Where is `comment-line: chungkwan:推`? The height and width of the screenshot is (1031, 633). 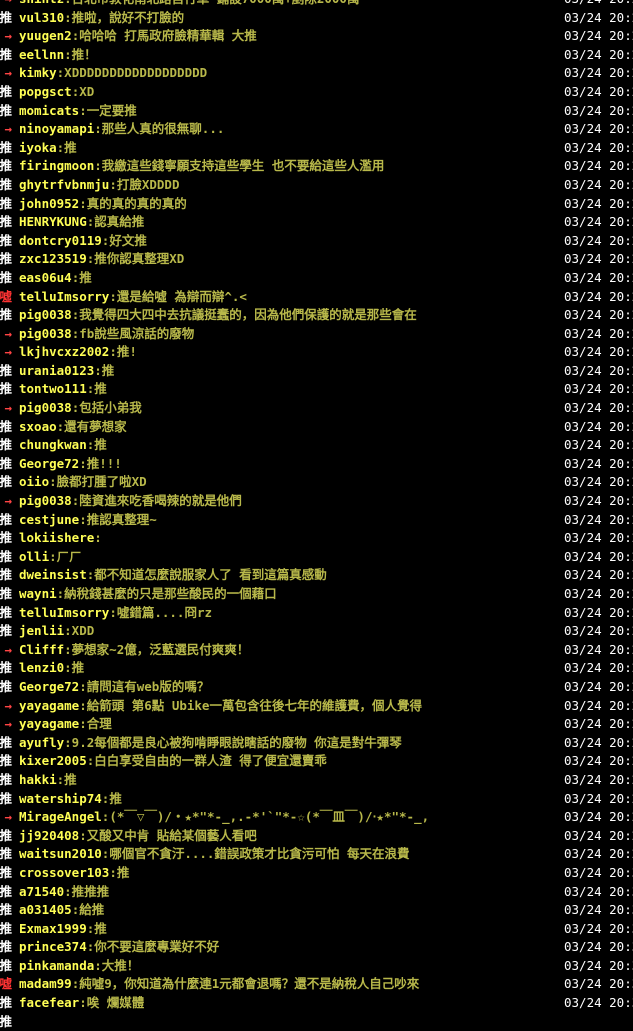
comment-line: chungkwan:推 is located at coordinates (63, 445).